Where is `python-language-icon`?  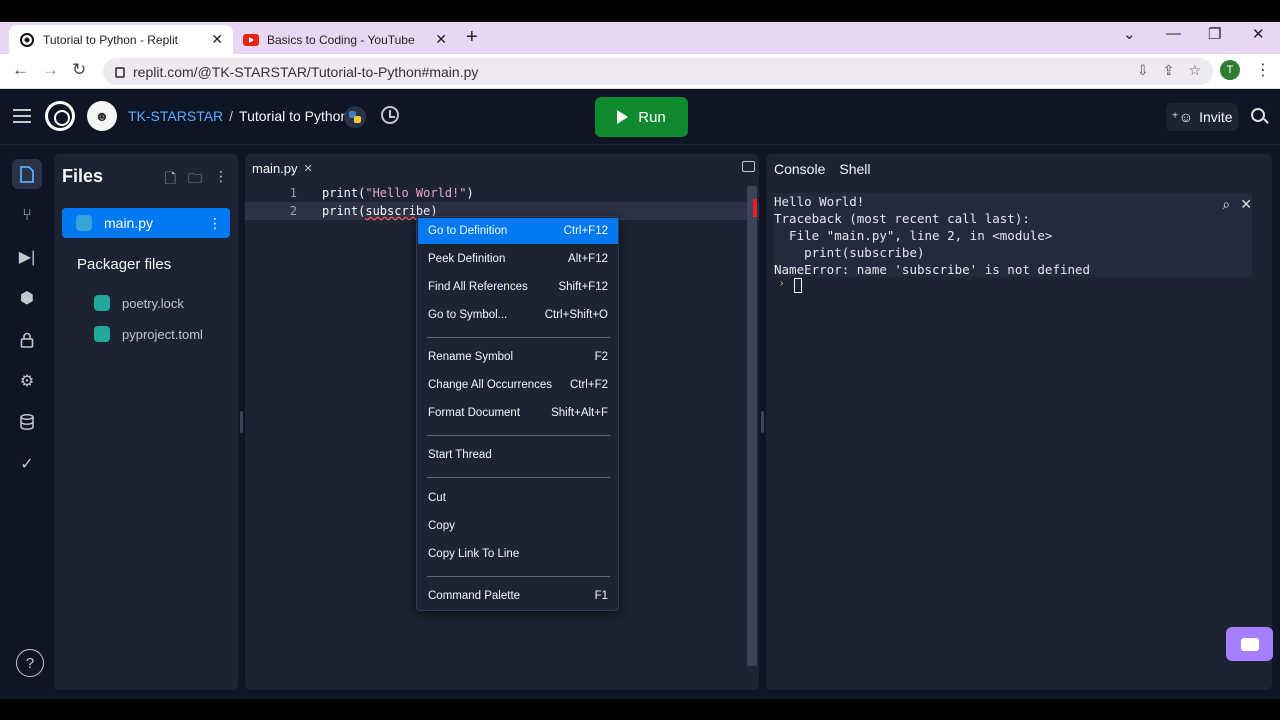 python-language-icon is located at coordinates (355, 117).